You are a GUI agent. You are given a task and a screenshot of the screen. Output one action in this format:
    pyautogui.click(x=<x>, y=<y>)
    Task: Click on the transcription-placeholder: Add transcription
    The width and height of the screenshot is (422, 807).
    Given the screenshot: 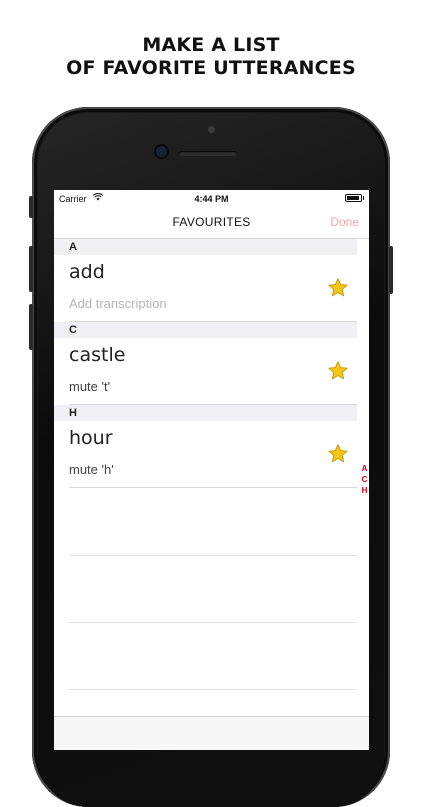 What is the action you would take?
    pyautogui.click(x=118, y=303)
    